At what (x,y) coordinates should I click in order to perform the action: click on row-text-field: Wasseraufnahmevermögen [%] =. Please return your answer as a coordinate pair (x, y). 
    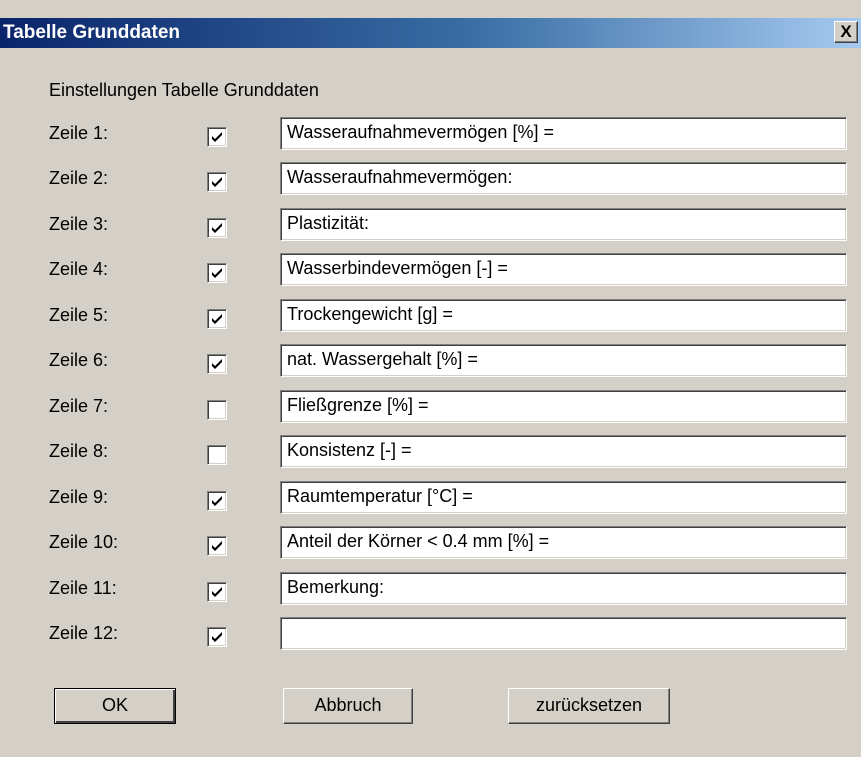
    Looking at the image, I should click on (563, 133).